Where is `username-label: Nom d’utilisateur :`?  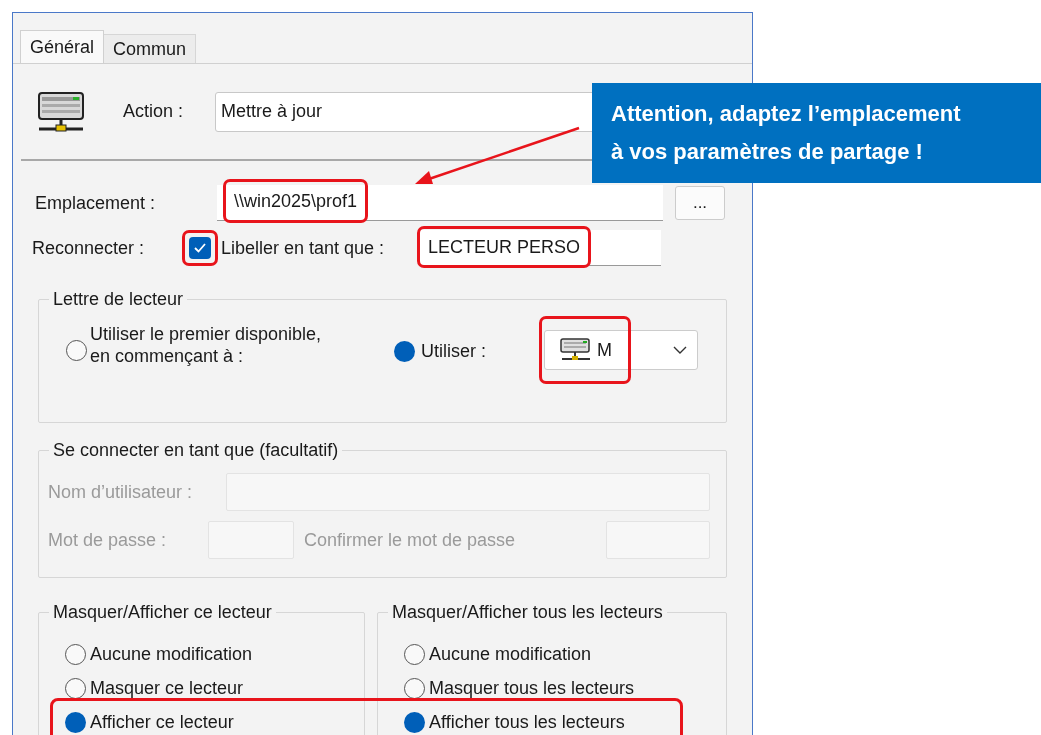 username-label: Nom d’utilisateur : is located at coordinates (121, 492).